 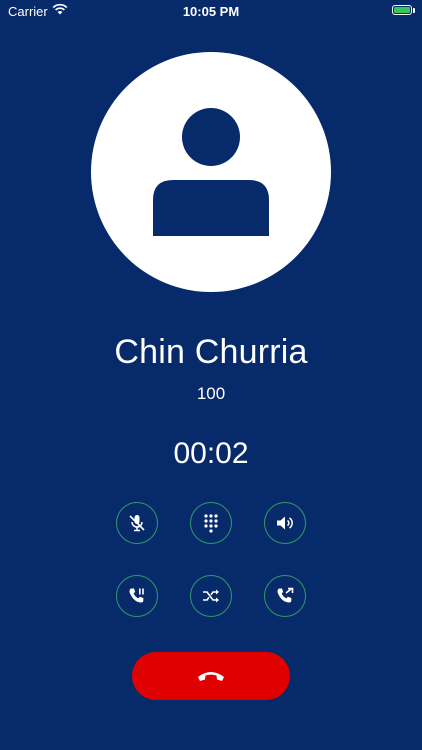 I want to click on forward-button, so click(x=285, y=596).